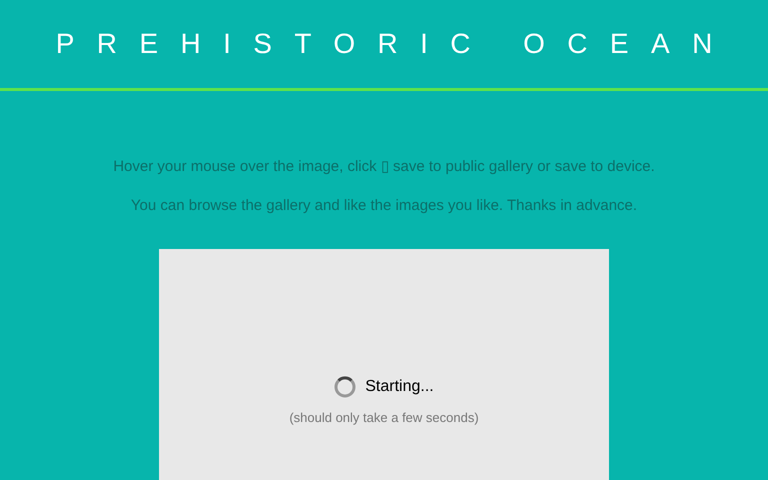 The image size is (768, 480). Describe the element at coordinates (384, 206) in the screenshot. I see `instruction-text: You can browse the gallery and like the images you like. Thanks in advance.` at that location.